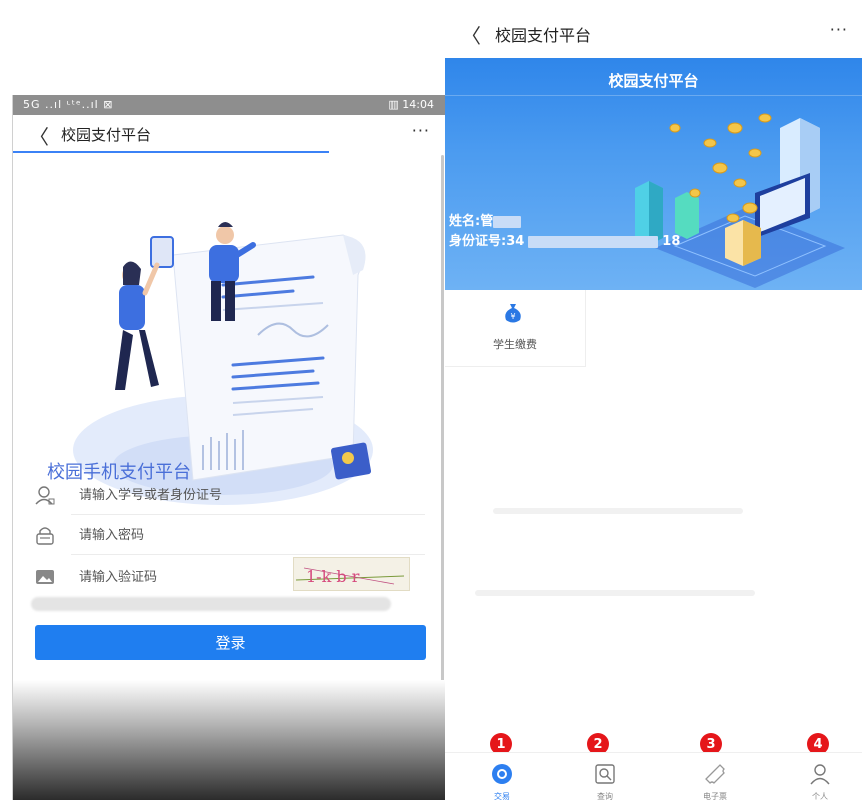 Image resolution: width=862 pixels, height=800 pixels. Describe the element at coordinates (502, 796) in the screenshot. I see `tab-label: 交易` at that location.